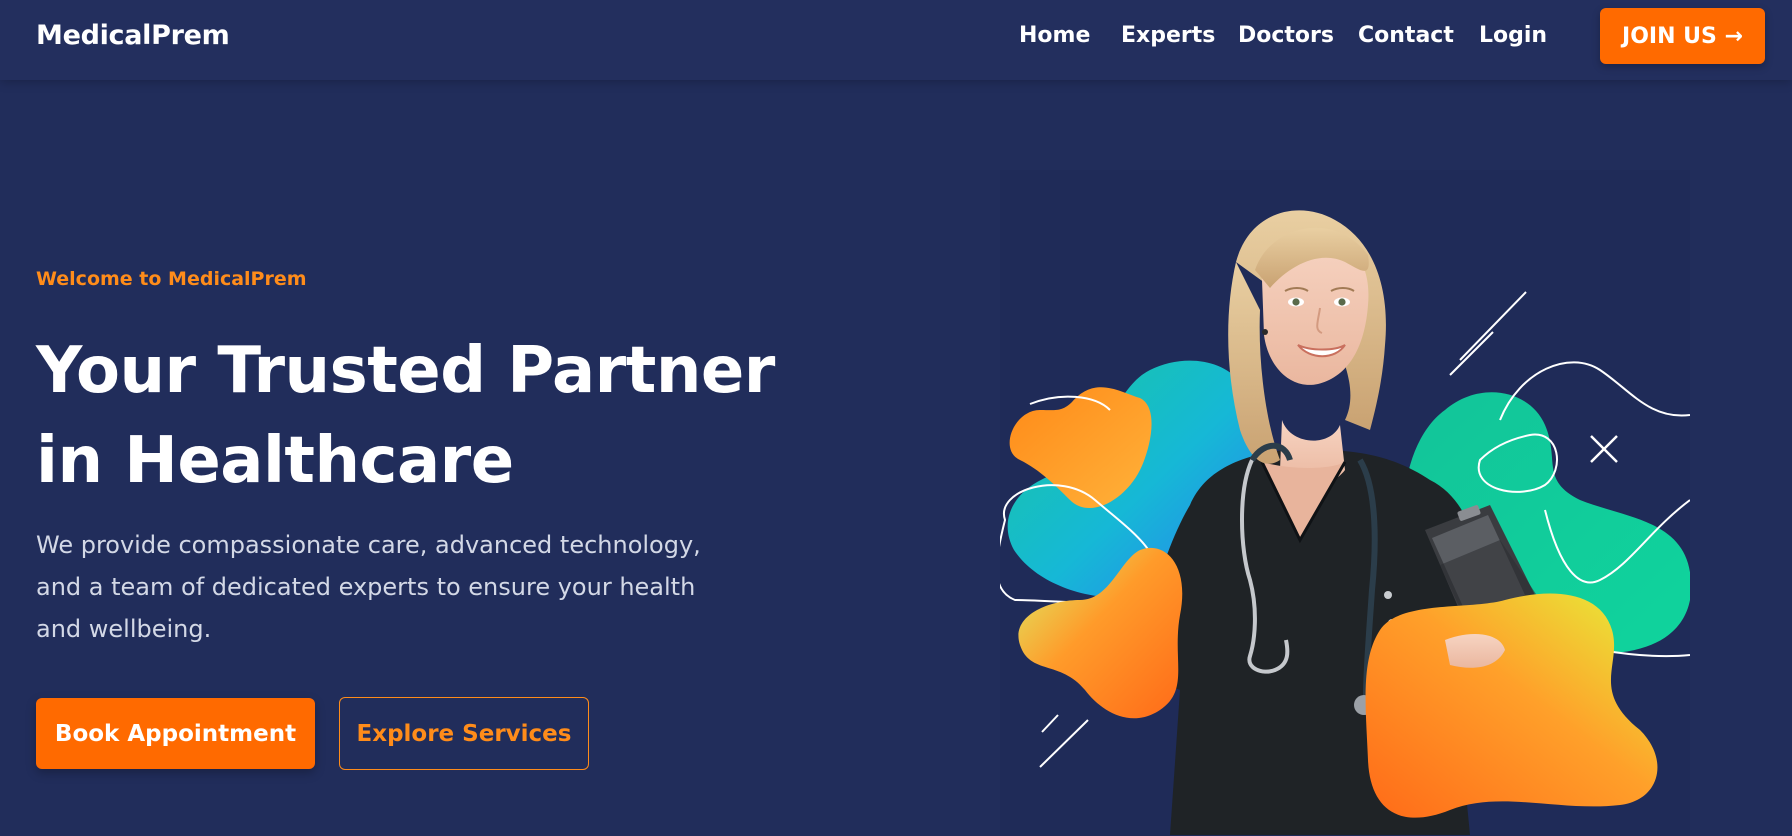 The image size is (1792, 836). What do you see at coordinates (1286, 35) in the screenshot?
I see `nav-link-doctors: Doctors` at bounding box center [1286, 35].